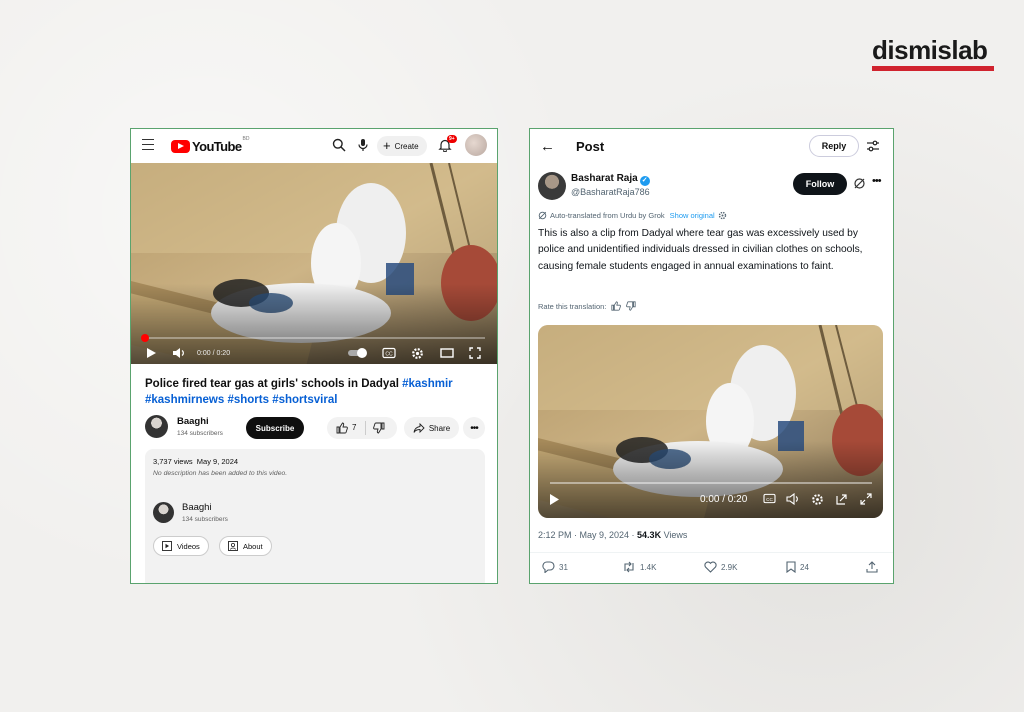 This screenshot has height=712, width=1024. I want to click on expand-icon, so click(866, 499).